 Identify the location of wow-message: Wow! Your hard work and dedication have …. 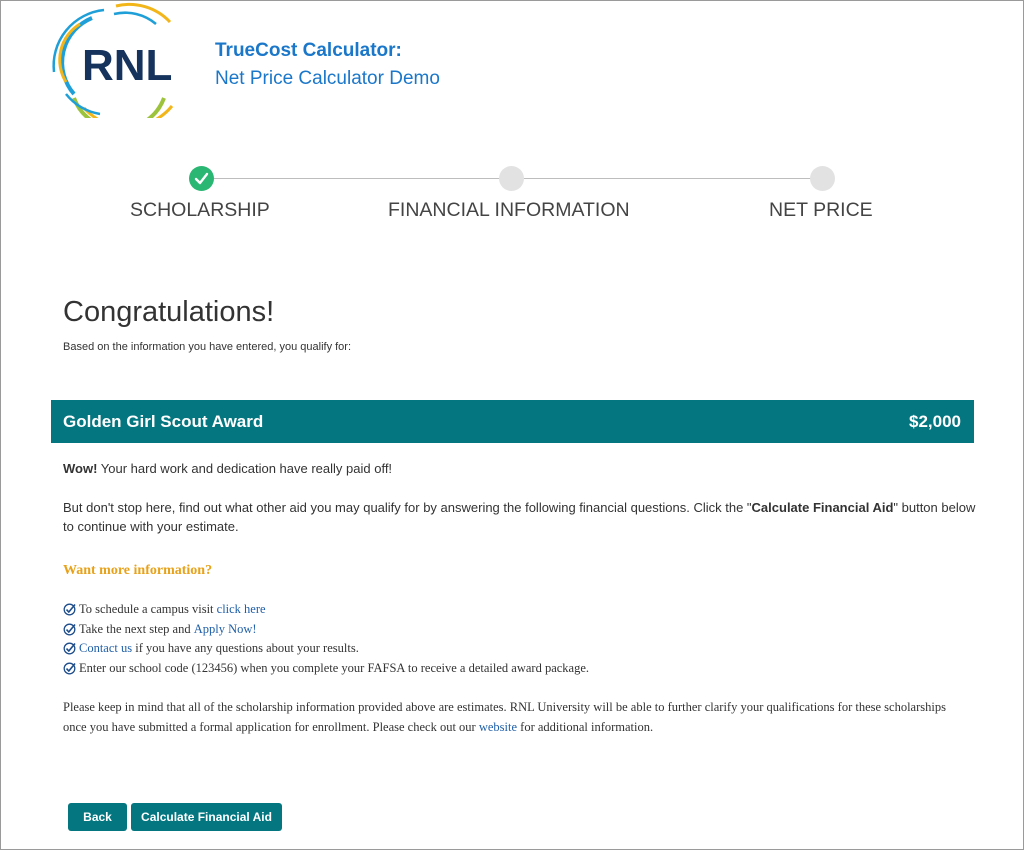
(227, 468).